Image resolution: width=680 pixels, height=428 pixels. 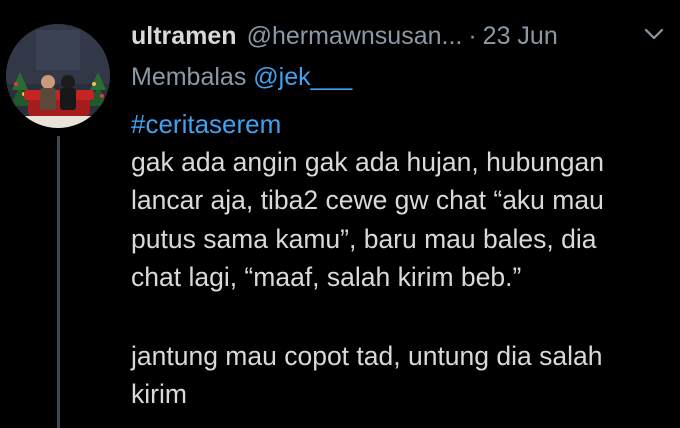 I want to click on tweet-text-line: lancar aja, tiba2 cewe gw chat “aku mau, so click(x=367, y=200).